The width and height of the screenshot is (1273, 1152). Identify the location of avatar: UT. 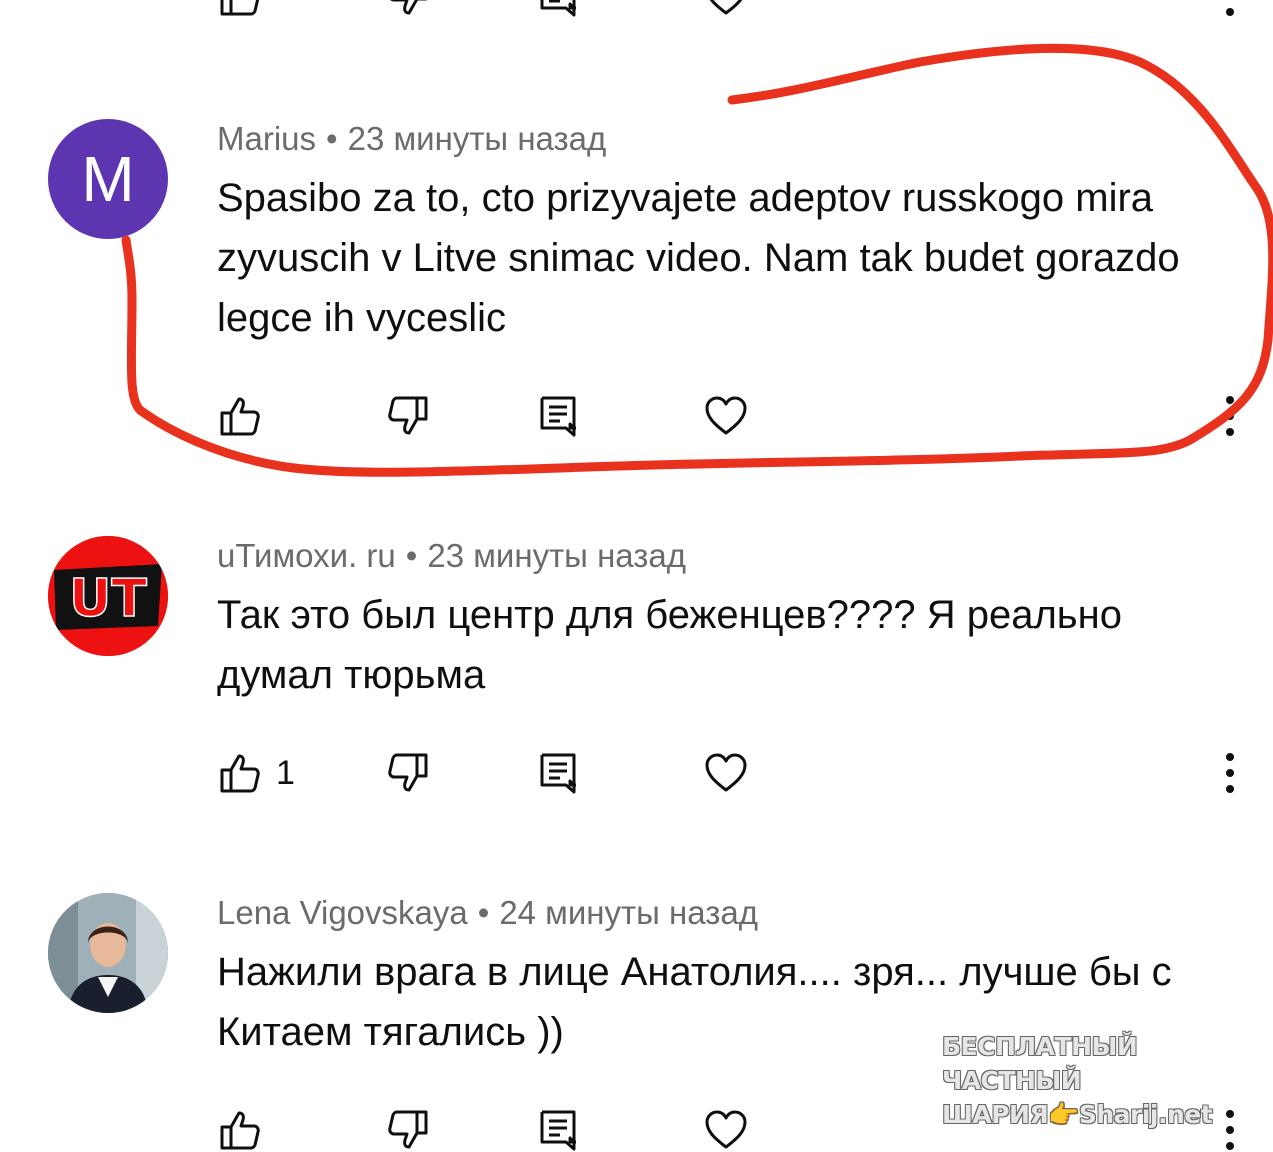
(108, 596).